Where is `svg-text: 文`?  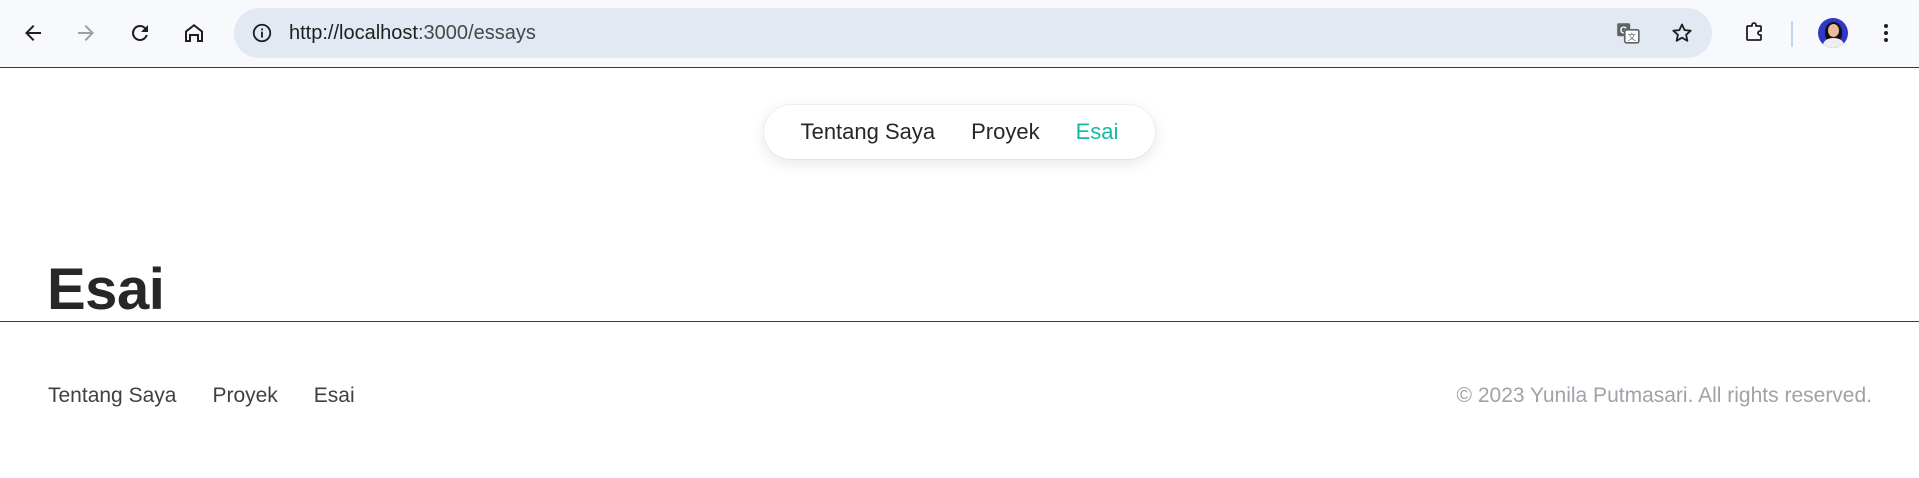
svg-text: 文 is located at coordinates (1631, 36).